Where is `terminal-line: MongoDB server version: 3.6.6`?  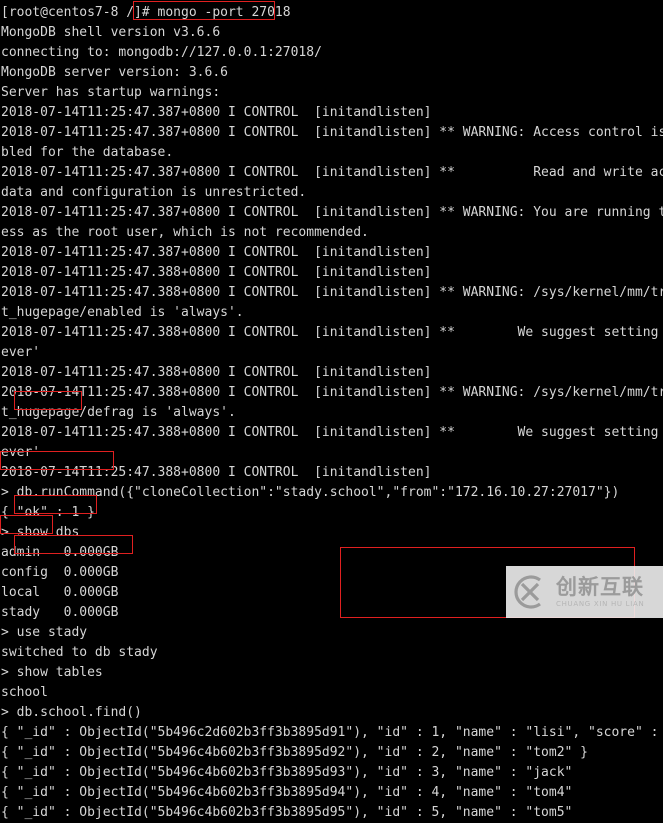
terminal-line: MongoDB server version: 3.6.6 is located at coordinates (114, 72).